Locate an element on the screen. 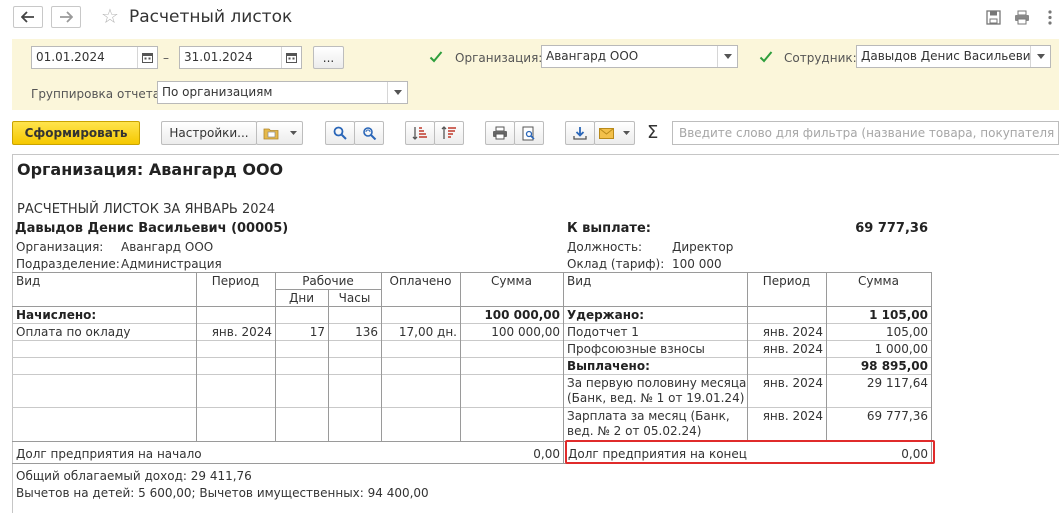 The width and height of the screenshot is (1059, 513). save-icon is located at coordinates (993, 17).